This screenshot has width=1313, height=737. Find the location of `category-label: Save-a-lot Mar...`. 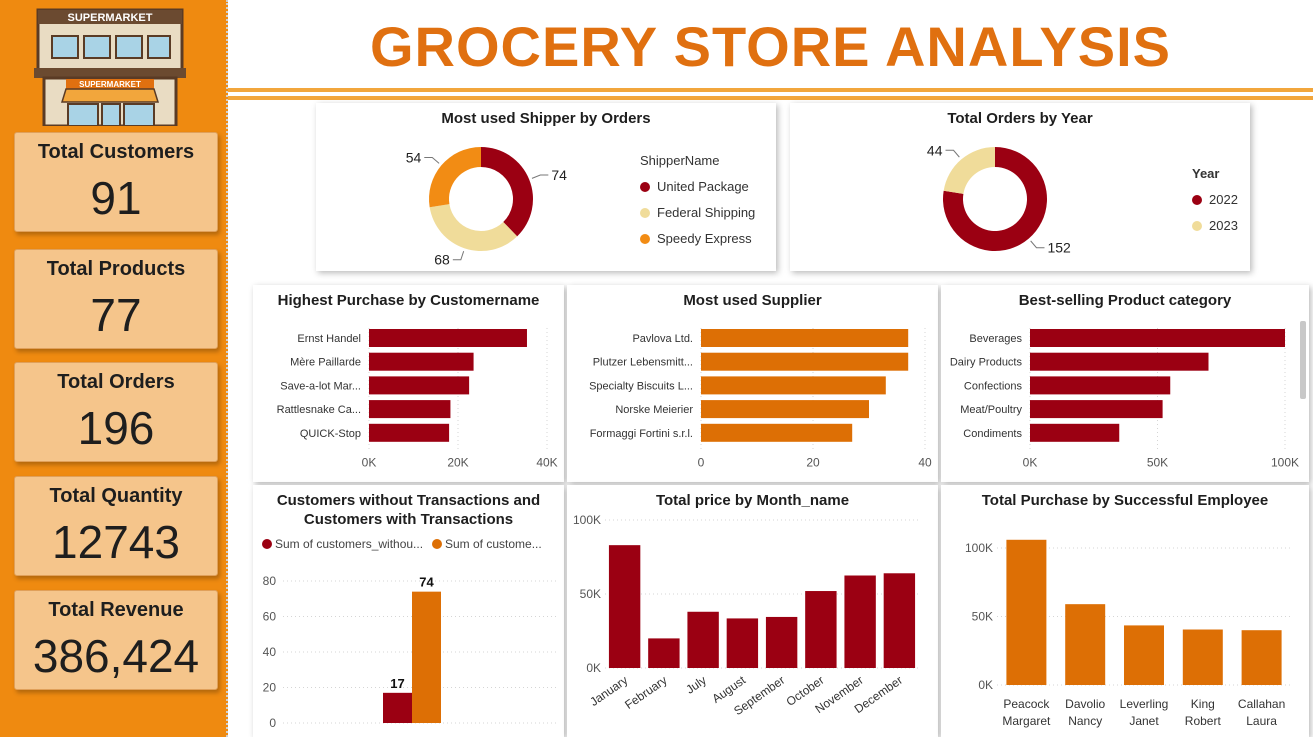

category-label: Save-a-lot Mar... is located at coordinates (320, 386).